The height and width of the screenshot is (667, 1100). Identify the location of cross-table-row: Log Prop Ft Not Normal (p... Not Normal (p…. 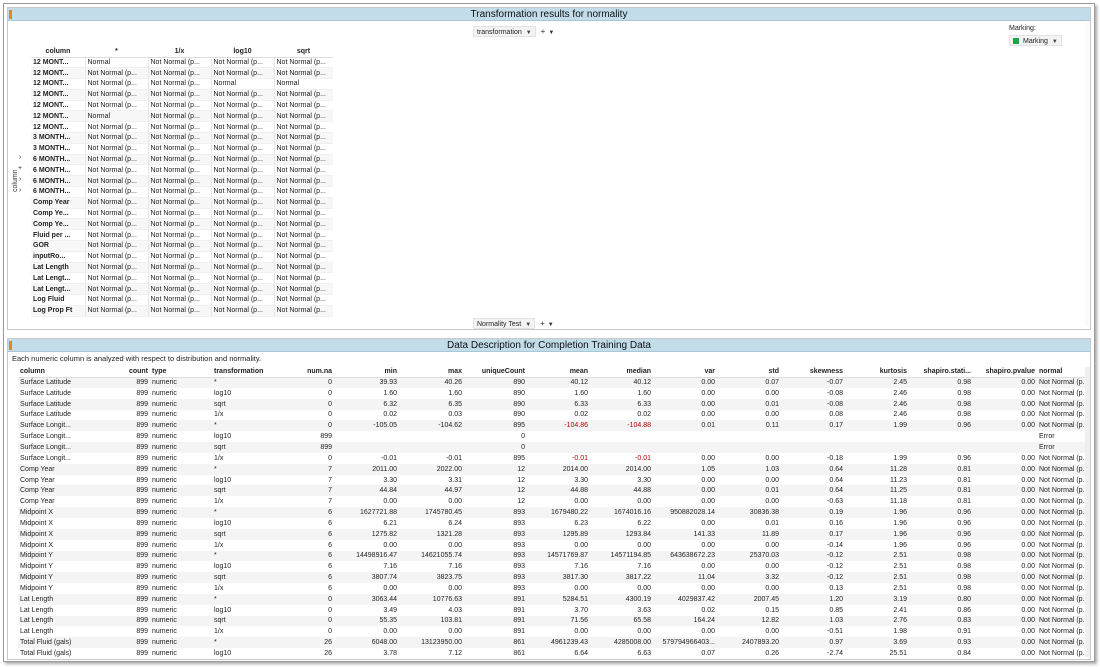
(182, 311).